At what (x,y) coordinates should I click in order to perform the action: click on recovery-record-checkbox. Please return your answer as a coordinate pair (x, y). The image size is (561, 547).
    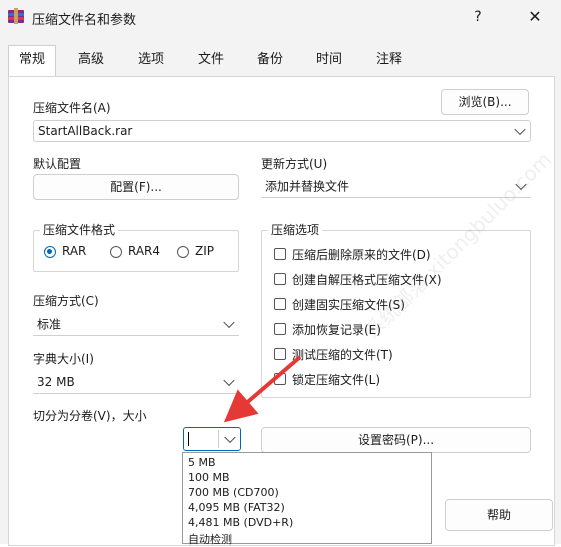
    Looking at the image, I should click on (280, 329).